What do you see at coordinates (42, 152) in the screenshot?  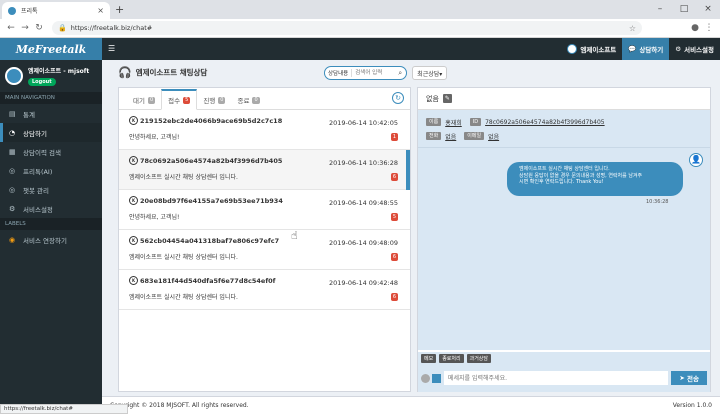 I see `sidebar-item-label: 상담이력 검색` at bounding box center [42, 152].